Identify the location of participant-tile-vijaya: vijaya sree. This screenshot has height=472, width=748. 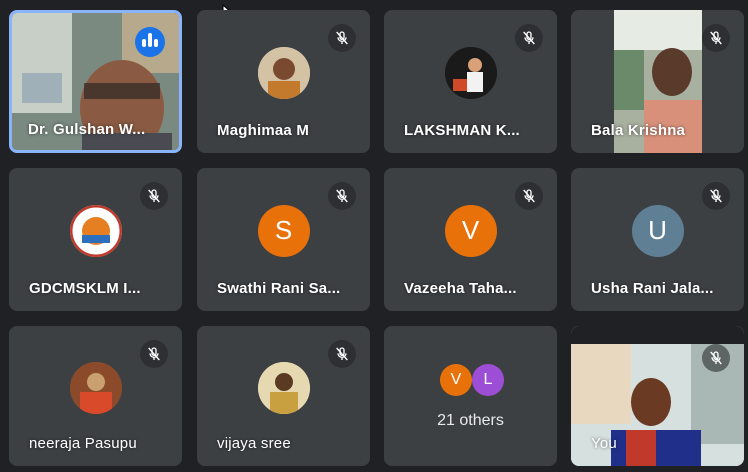
(283, 396).